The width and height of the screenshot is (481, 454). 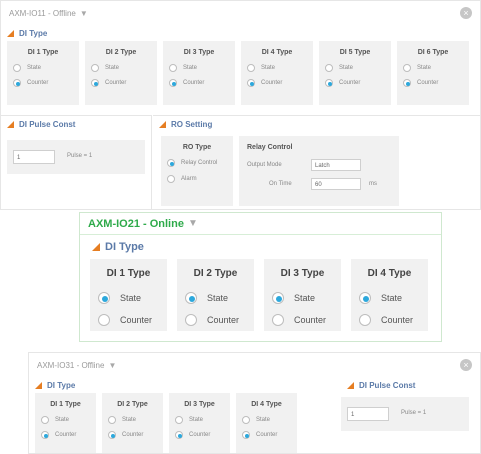 What do you see at coordinates (197, 147) in the screenshot?
I see `ro-type-title: RO Type` at bounding box center [197, 147].